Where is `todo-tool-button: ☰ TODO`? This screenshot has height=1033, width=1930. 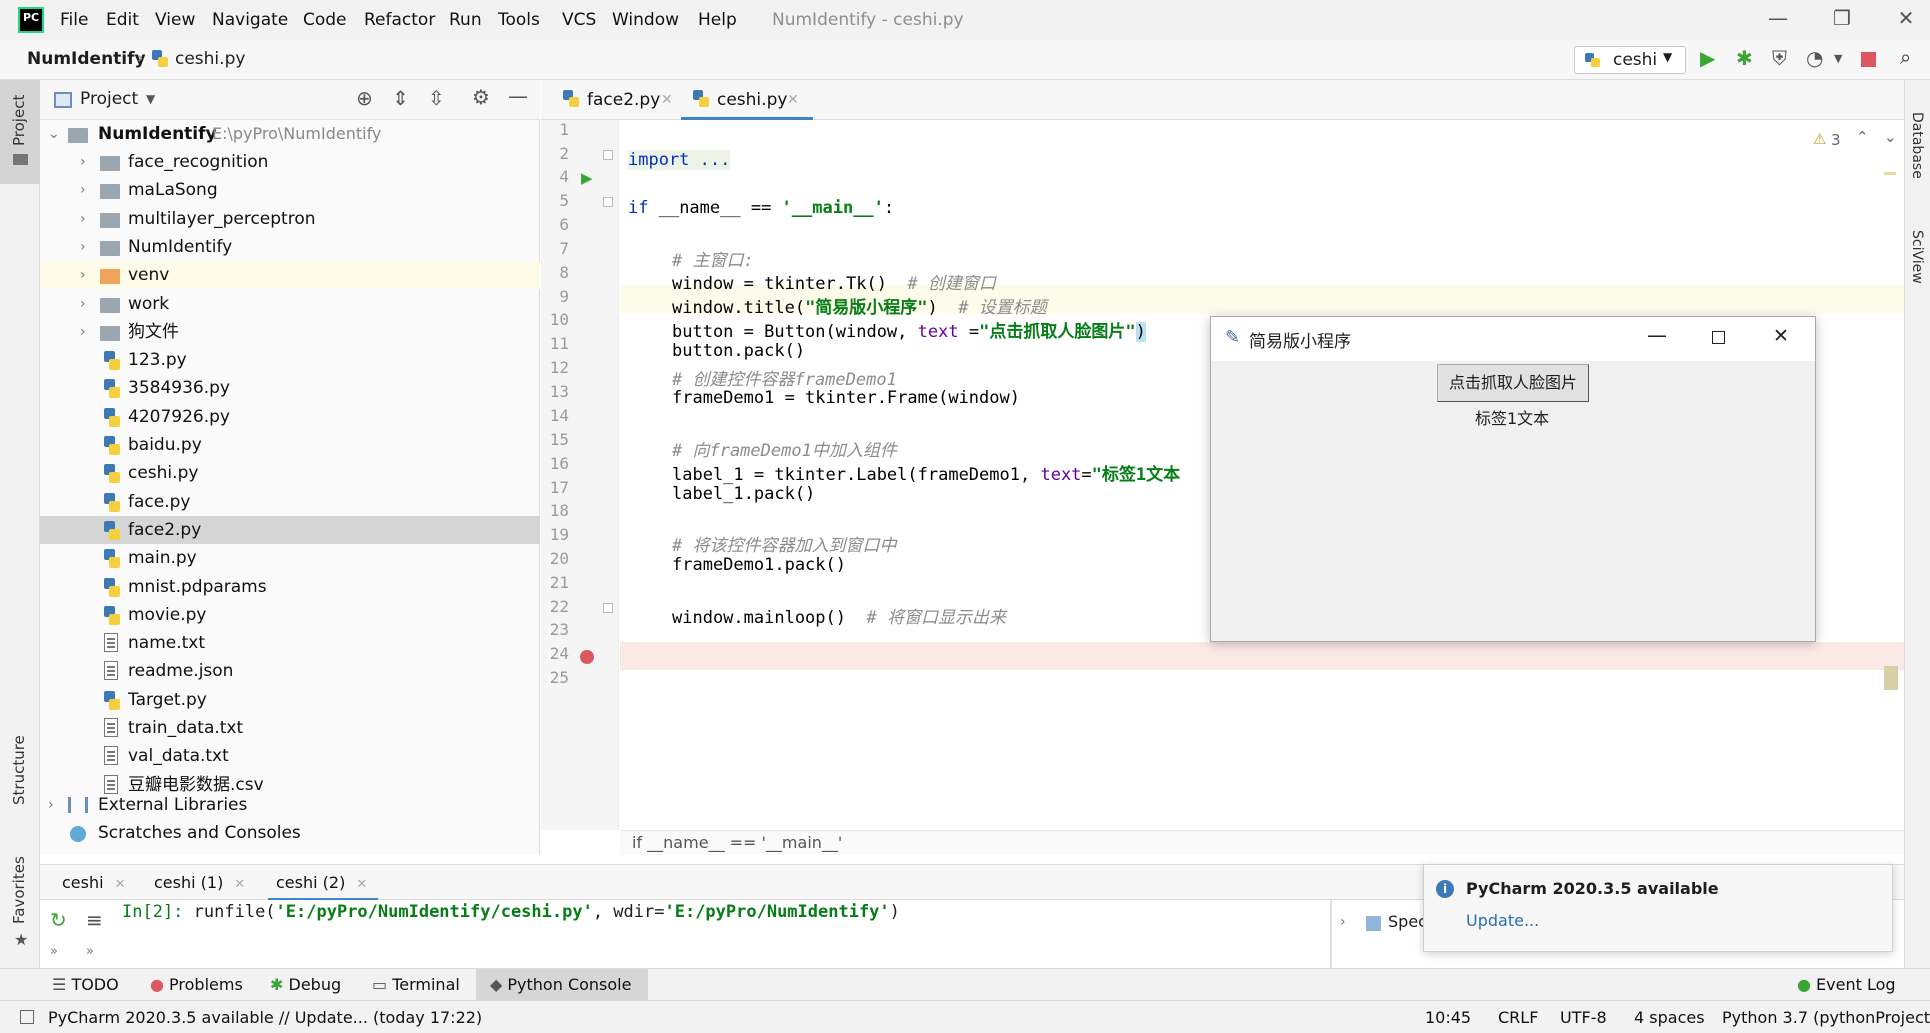 todo-tool-button: ☰ TODO is located at coordinates (92, 985).